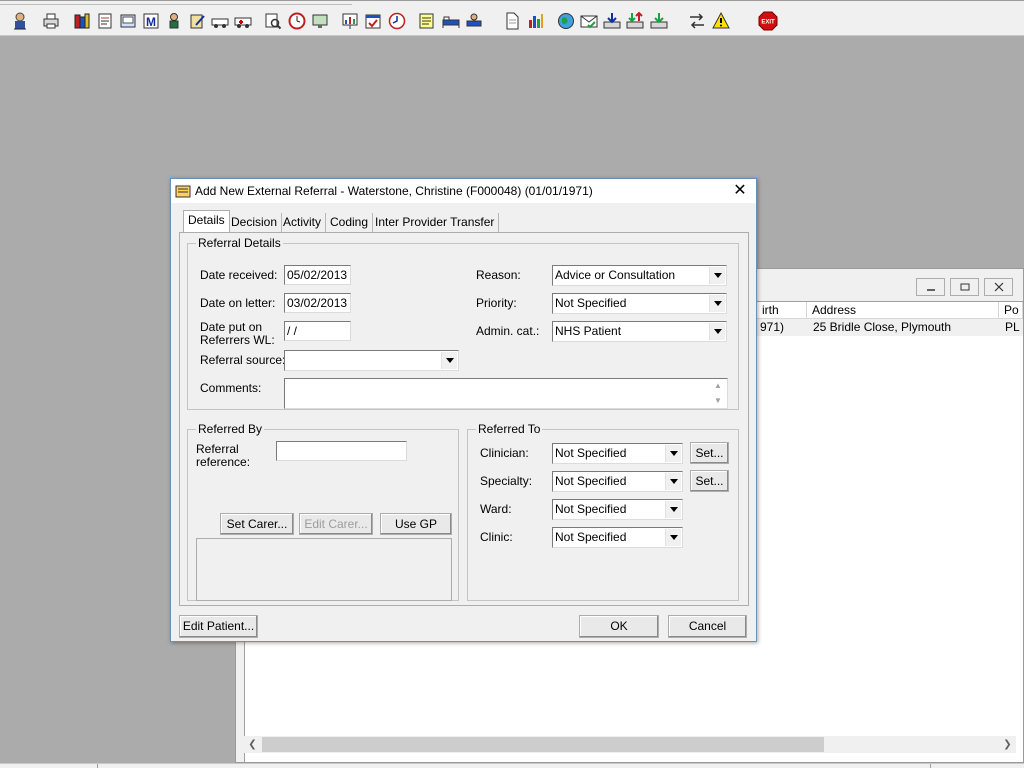 This screenshot has height=768, width=1024. What do you see at coordinates (964, 287) in the screenshot?
I see `restore-button` at bounding box center [964, 287].